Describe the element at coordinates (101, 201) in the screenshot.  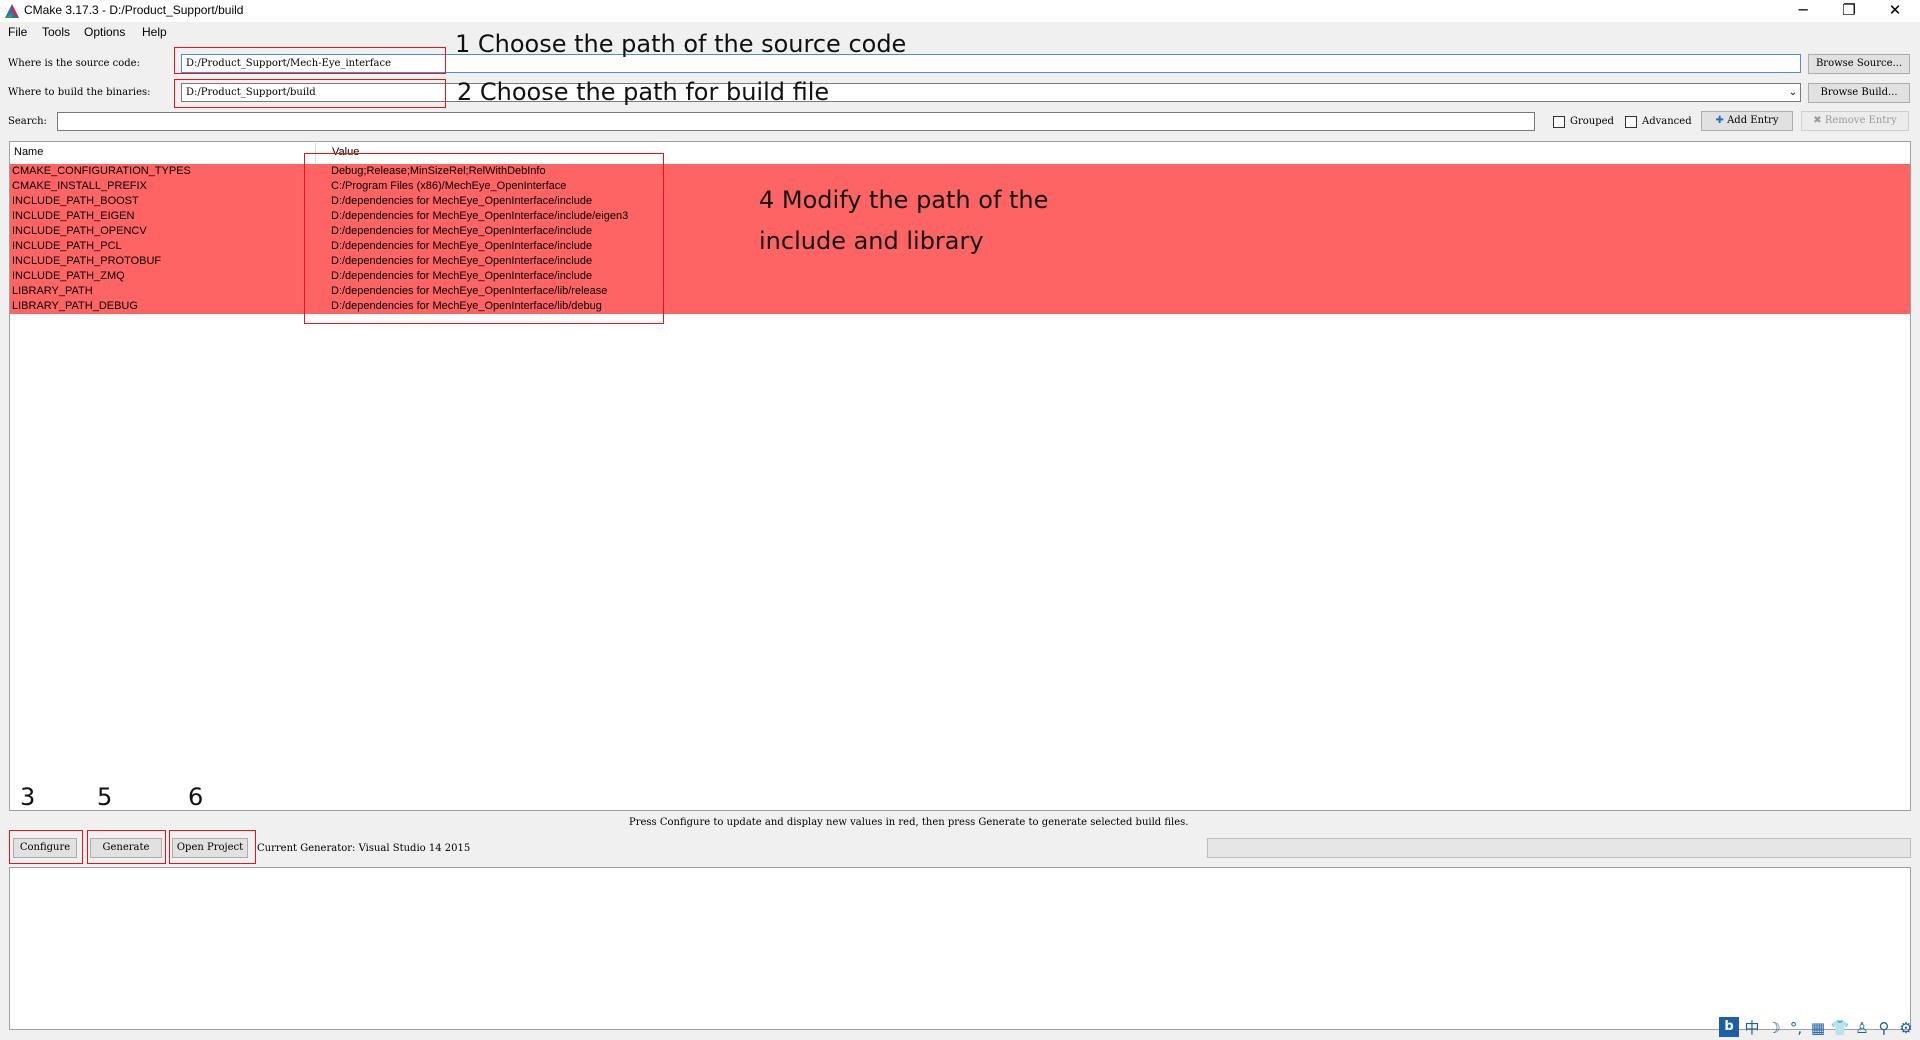
I see `table-row-name: INCLUDE_PATH_BOOST` at that location.